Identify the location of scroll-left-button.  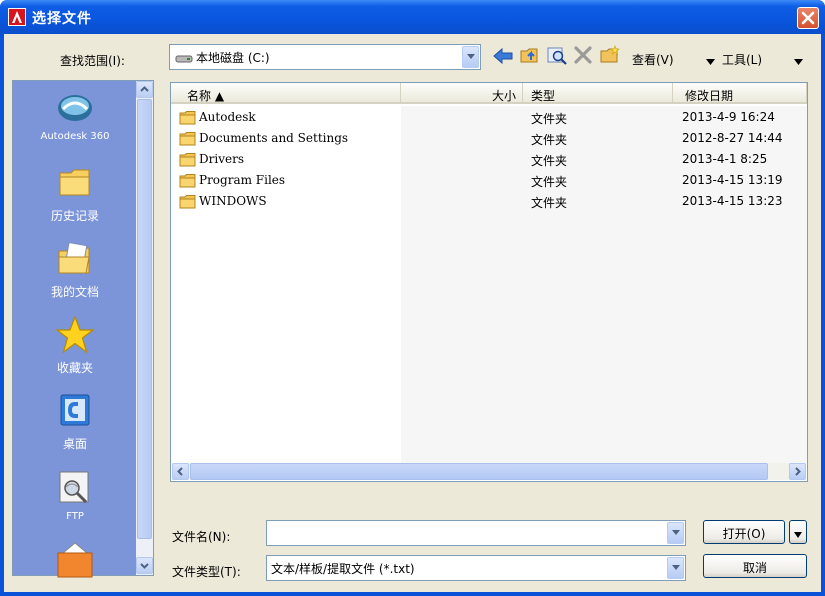
(180, 471).